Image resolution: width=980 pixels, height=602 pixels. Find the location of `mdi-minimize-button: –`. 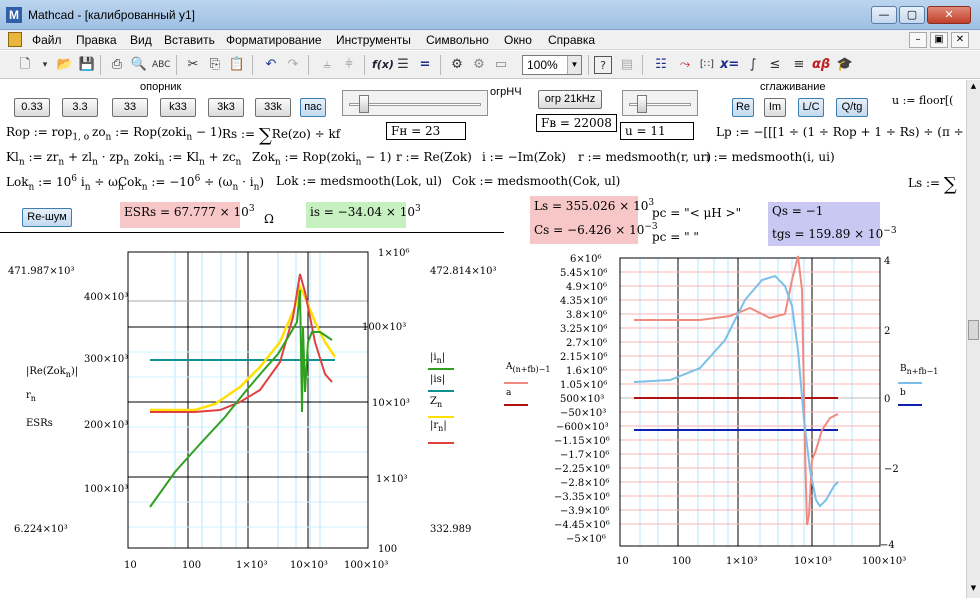

mdi-minimize-button: – is located at coordinates (918, 40).